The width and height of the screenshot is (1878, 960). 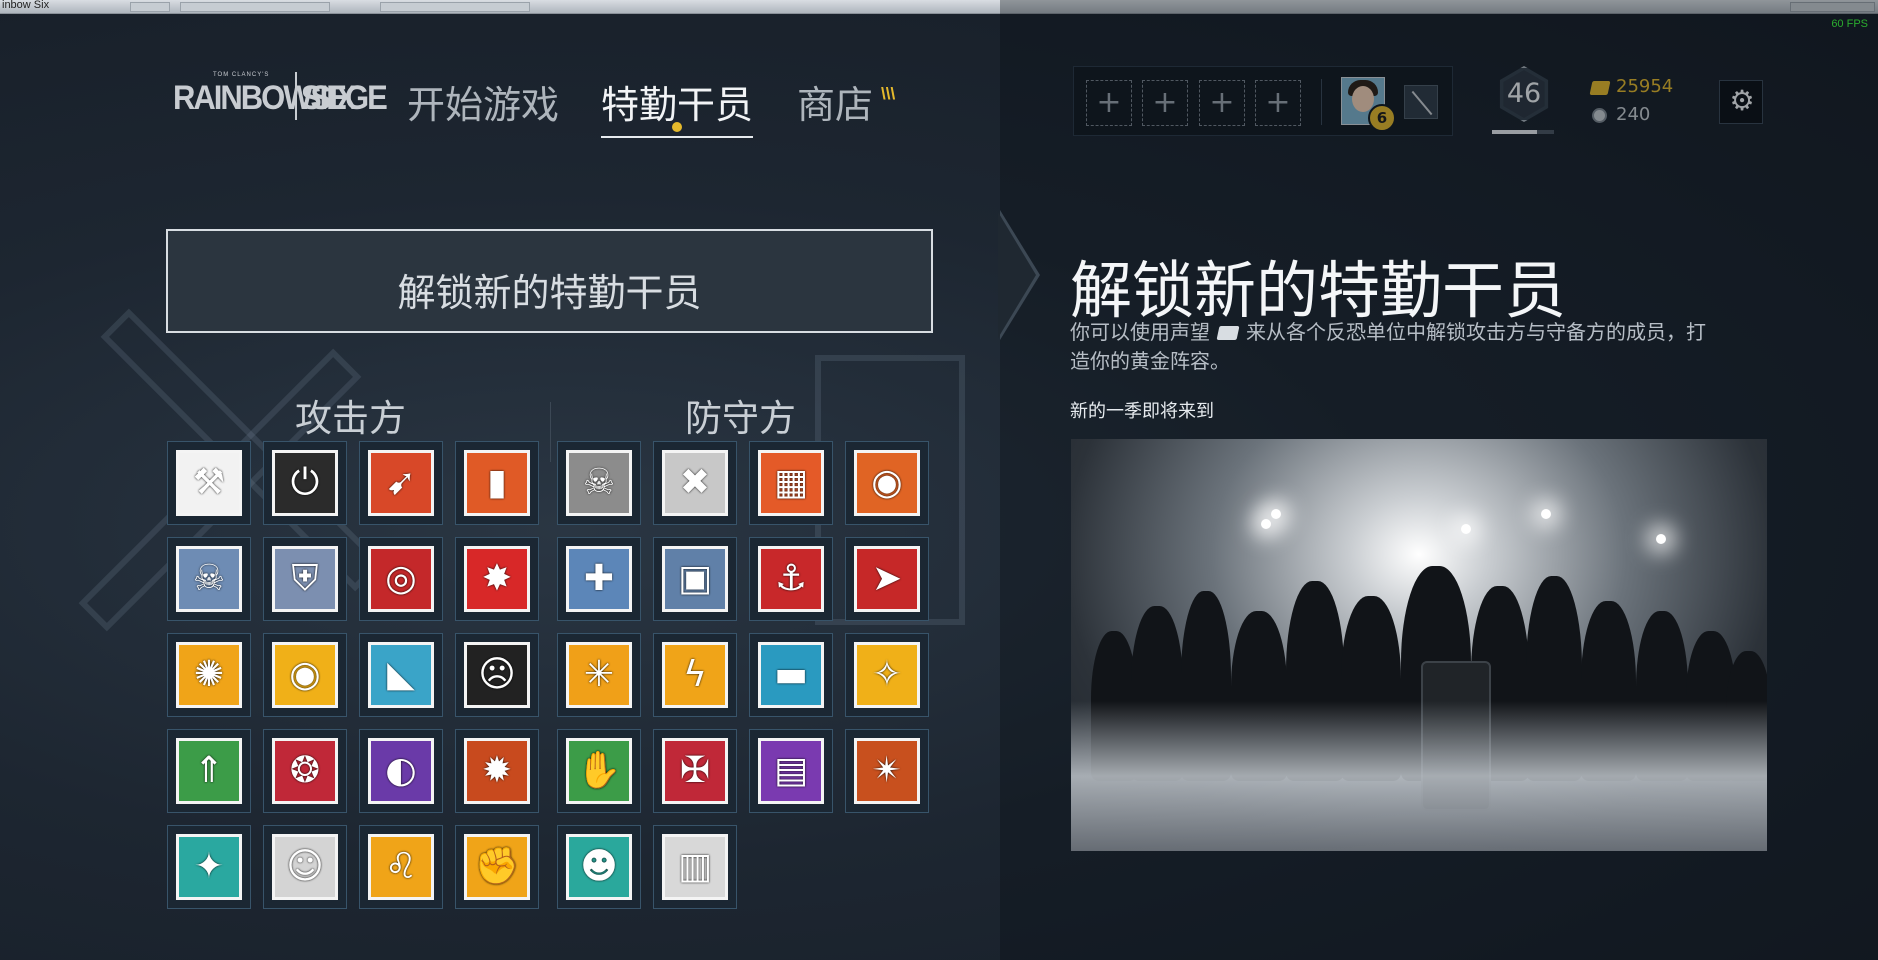 I want to click on crossed-skull-icon: ✠, so click(x=695, y=770).